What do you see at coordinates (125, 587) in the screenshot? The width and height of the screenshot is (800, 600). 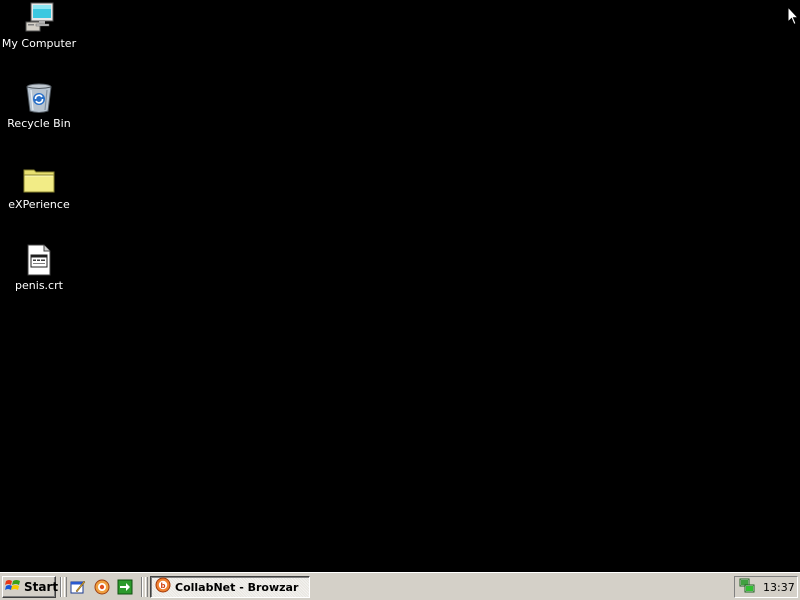 I see `green-arrow-icon` at bounding box center [125, 587].